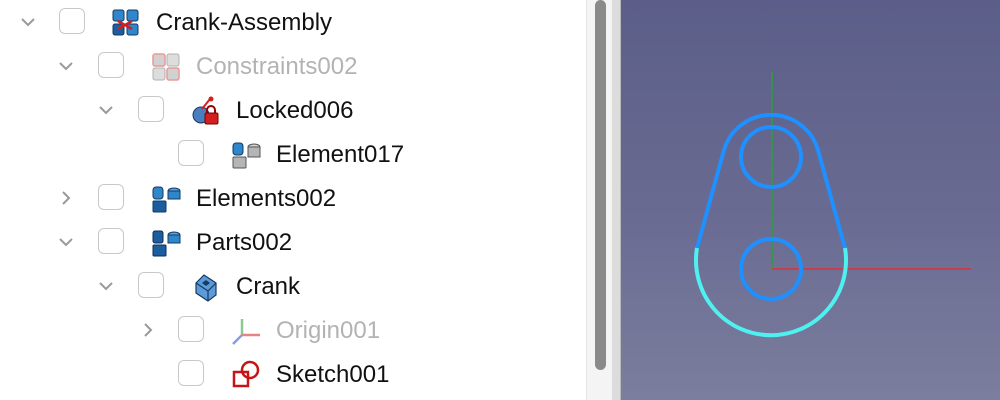 This screenshot has width=1000, height=400. I want to click on parts-group-icon, so click(166, 243).